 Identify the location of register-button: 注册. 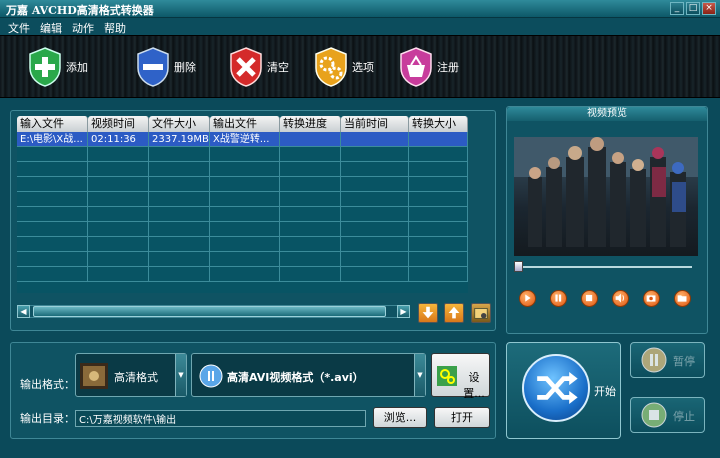
(428, 67).